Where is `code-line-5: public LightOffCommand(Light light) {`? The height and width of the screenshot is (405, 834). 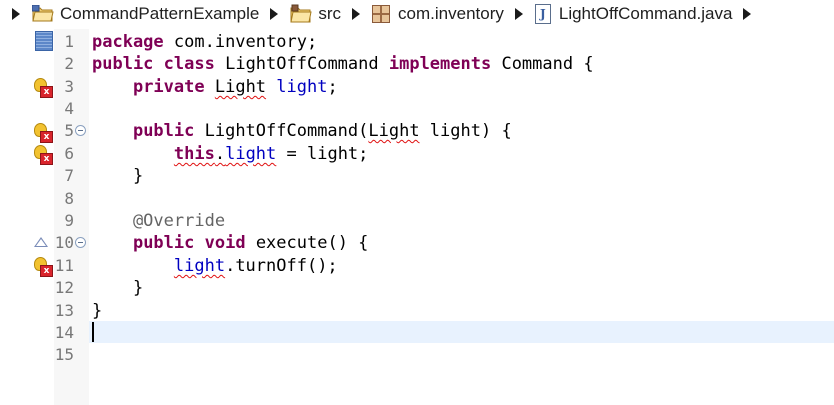
code-line-5: public LightOffCommand(Light light) { is located at coordinates (322, 131).